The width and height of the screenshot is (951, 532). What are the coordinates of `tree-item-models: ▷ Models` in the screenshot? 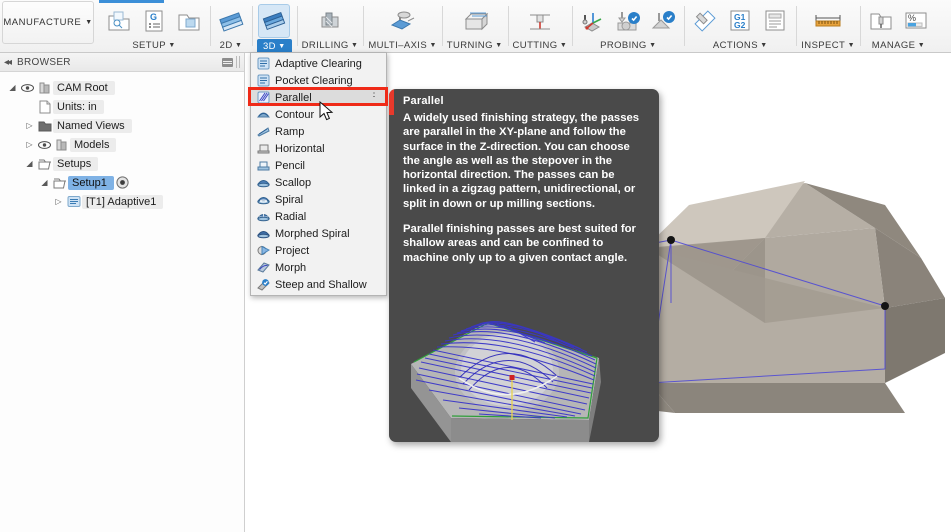 It's located at (122, 144).